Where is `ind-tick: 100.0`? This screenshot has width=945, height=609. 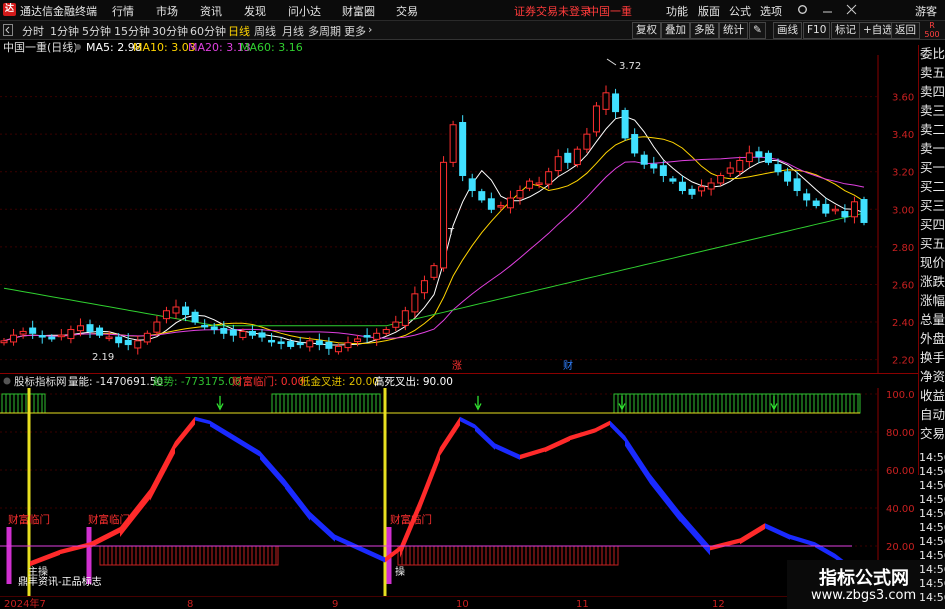
ind-tick: 100.0 is located at coordinates (900, 395).